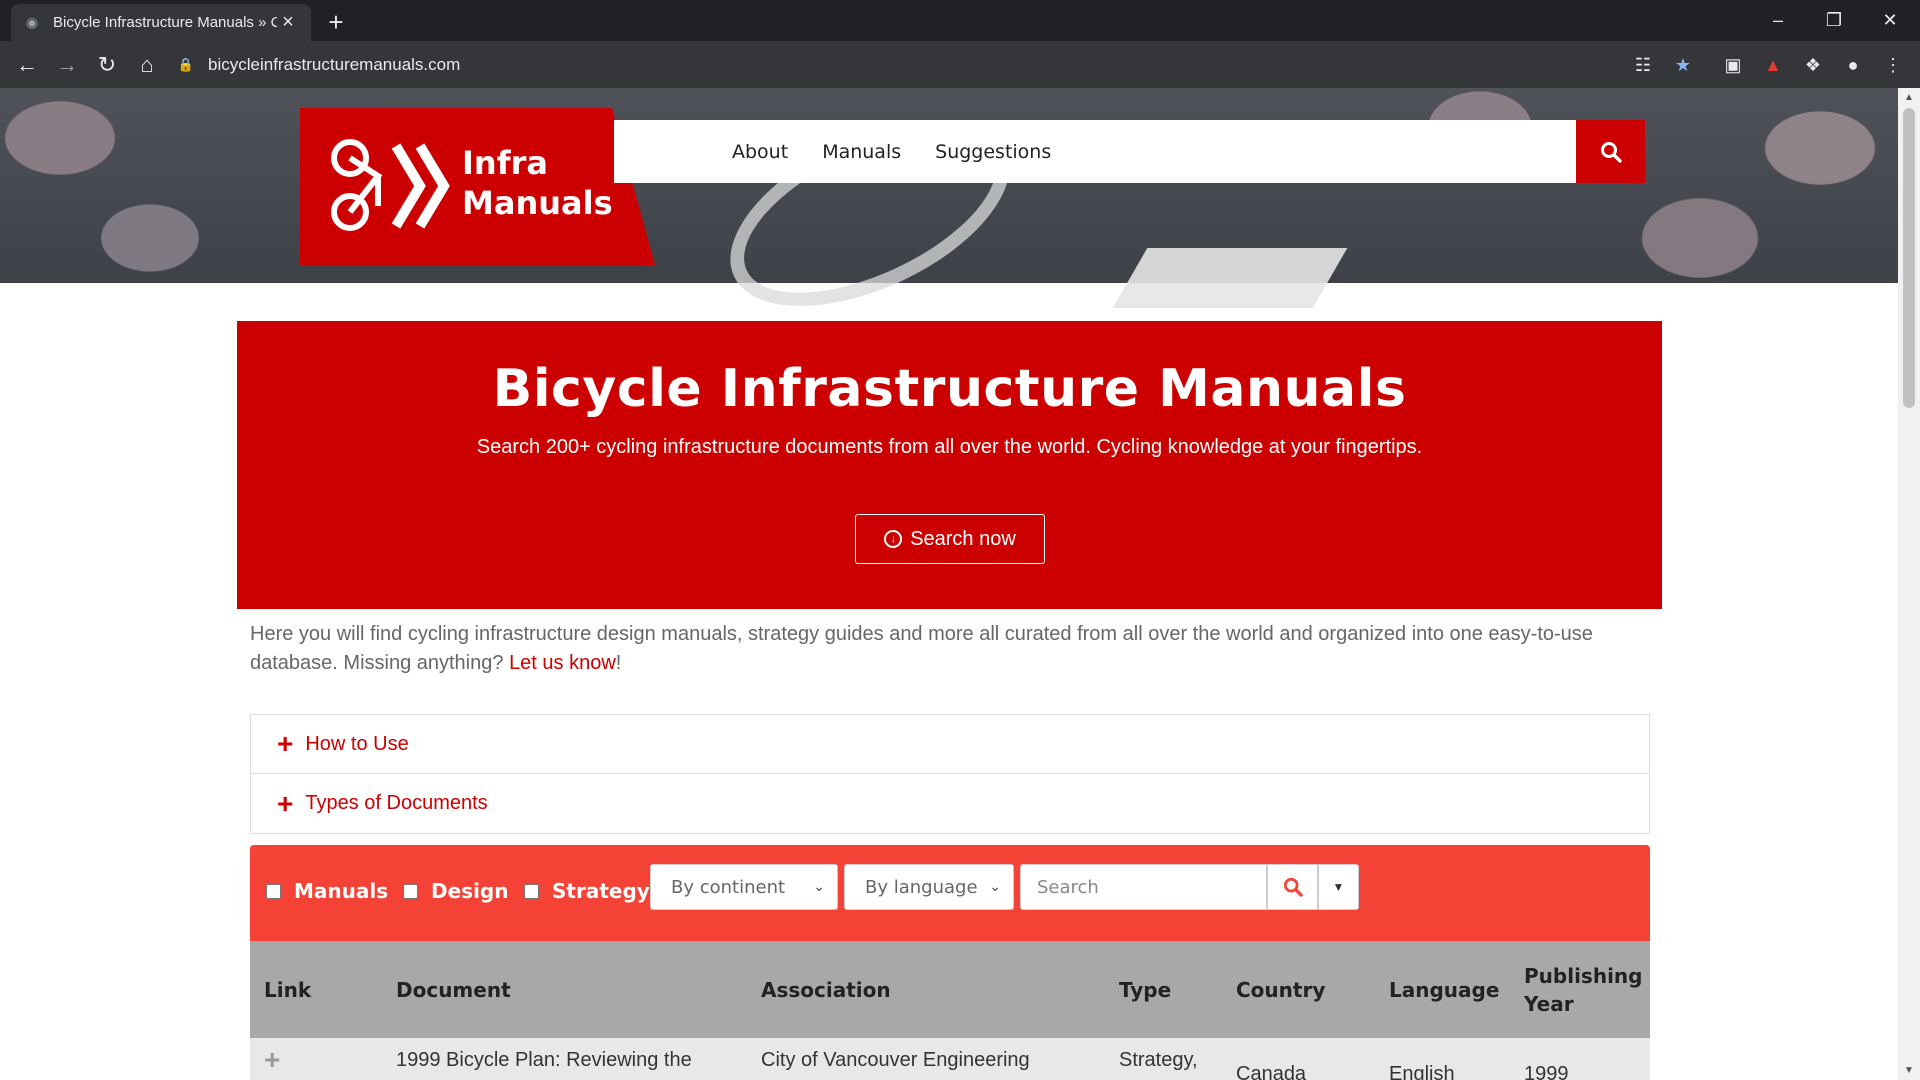 Image resolution: width=1920 pixels, height=1080 pixels. Describe the element at coordinates (1890, 20) in the screenshot. I see `close-window-icon: ✕` at that location.